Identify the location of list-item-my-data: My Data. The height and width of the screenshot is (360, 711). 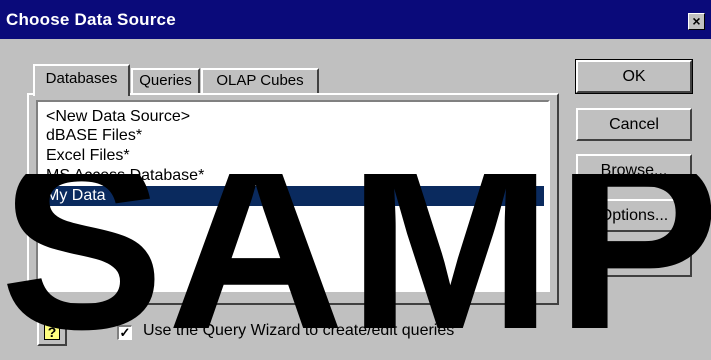
(294, 196).